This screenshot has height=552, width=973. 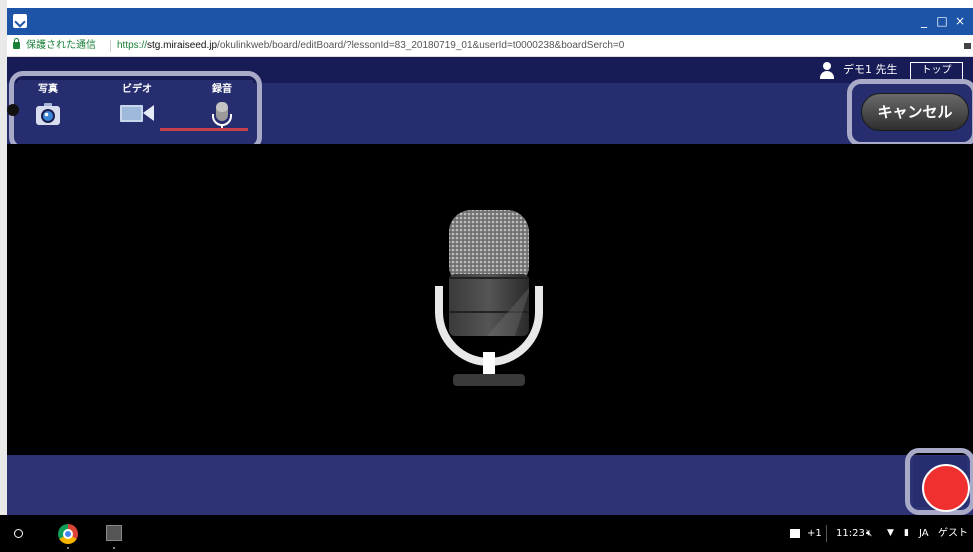 What do you see at coordinates (182, 45) in the screenshot?
I see `url-host: stg.miraiseed.jp` at bounding box center [182, 45].